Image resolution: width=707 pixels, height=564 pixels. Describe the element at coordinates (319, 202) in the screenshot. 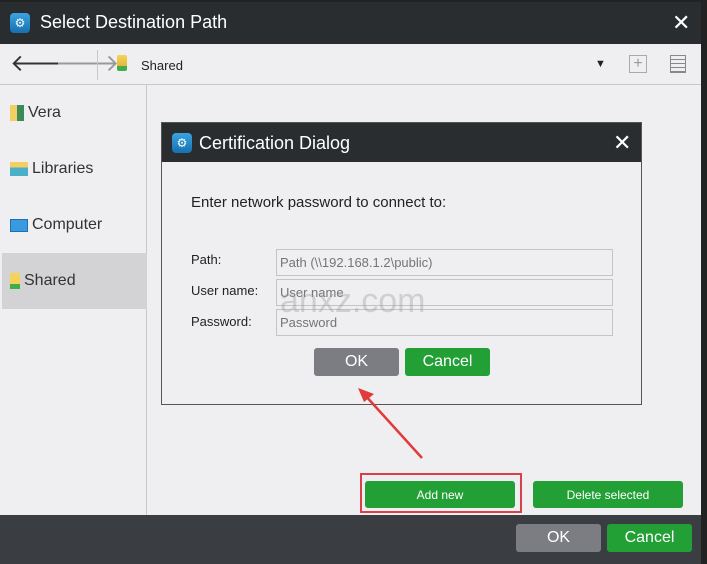

I see `dialog-prompt: Enter network password to connect to:` at that location.